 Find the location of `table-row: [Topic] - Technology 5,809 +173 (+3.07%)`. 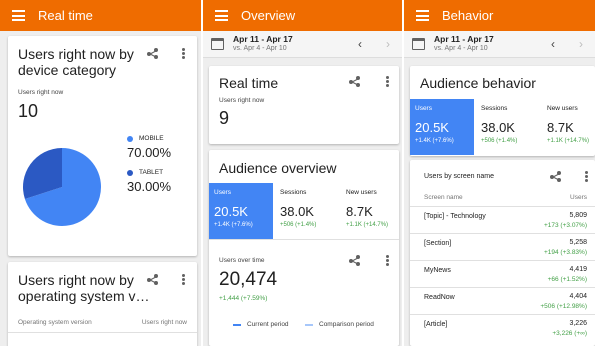

table-row: [Topic] - Technology 5,809 +173 (+3.07%) is located at coordinates (502, 219).